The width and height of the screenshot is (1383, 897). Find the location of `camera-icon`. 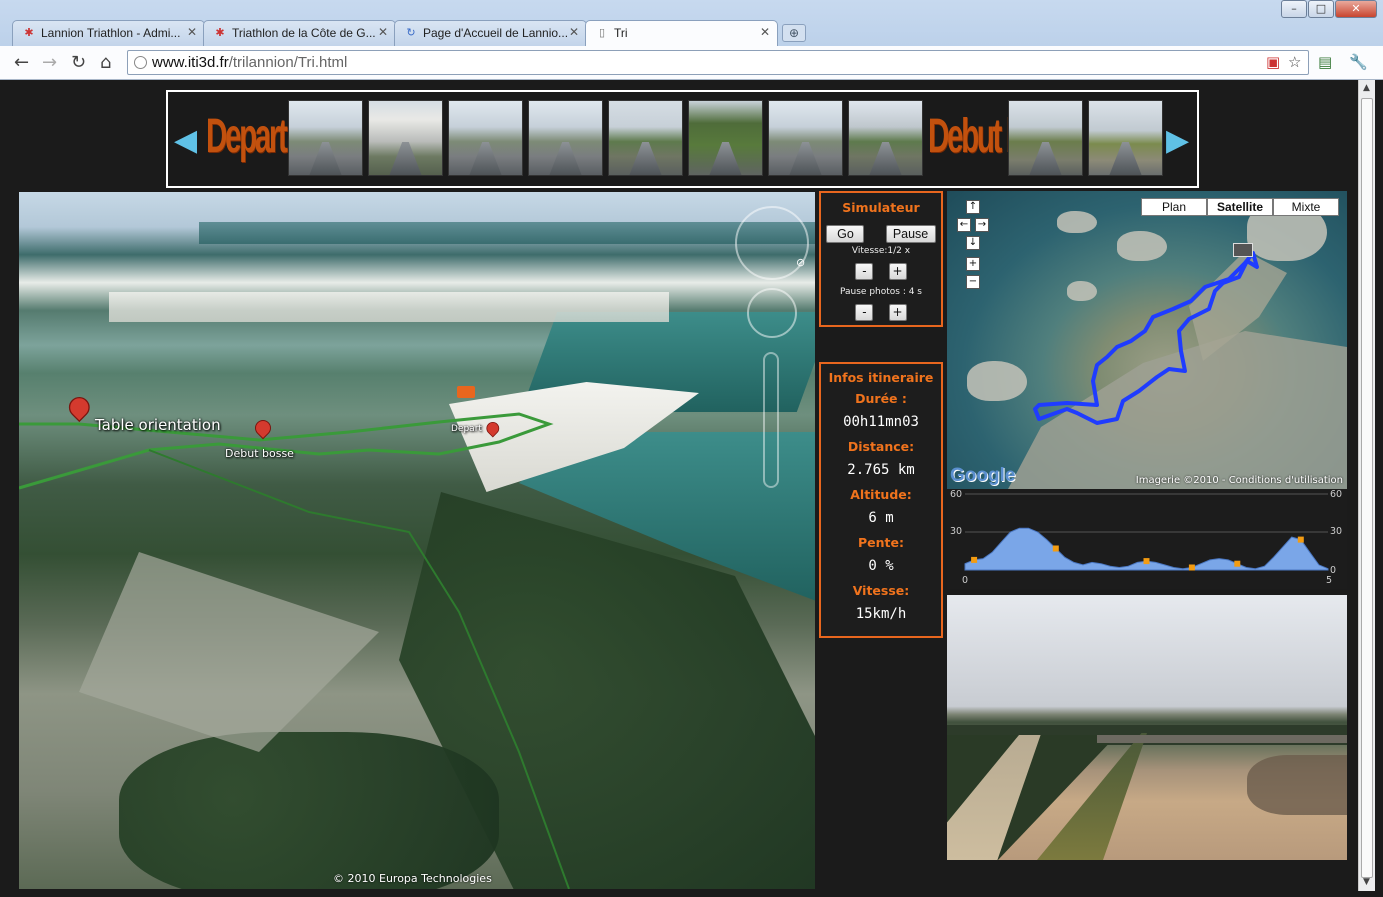

camera-icon is located at coordinates (466, 392).